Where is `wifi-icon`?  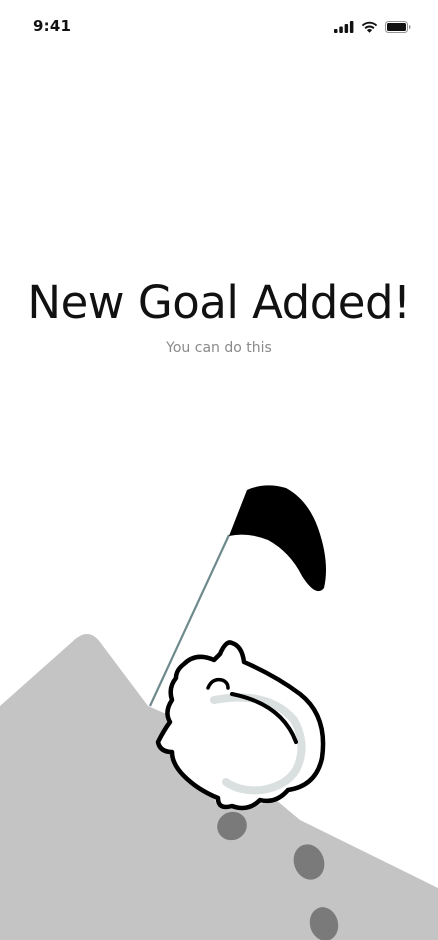
wifi-icon is located at coordinates (369, 27).